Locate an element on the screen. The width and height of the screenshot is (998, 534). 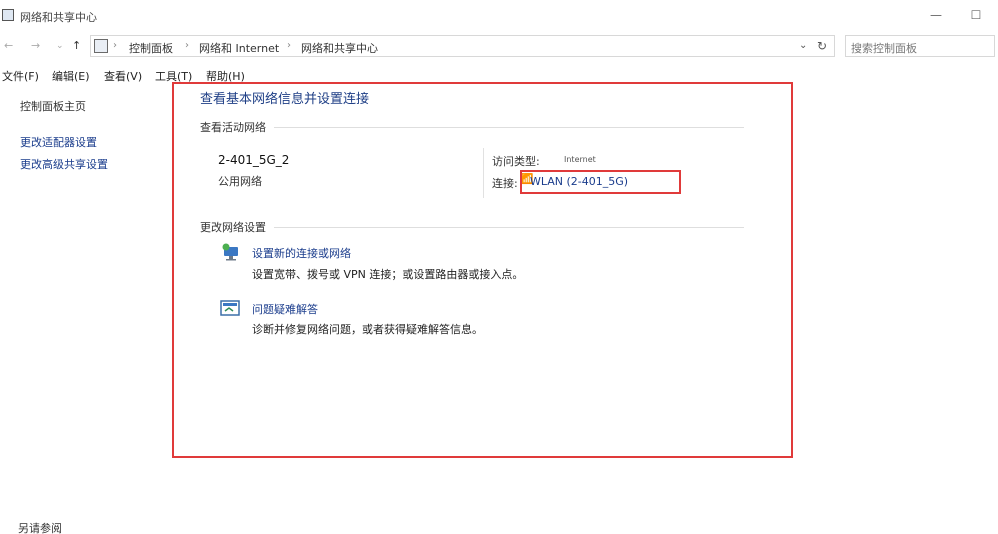
up-button: ↑ is located at coordinates (76, 45).